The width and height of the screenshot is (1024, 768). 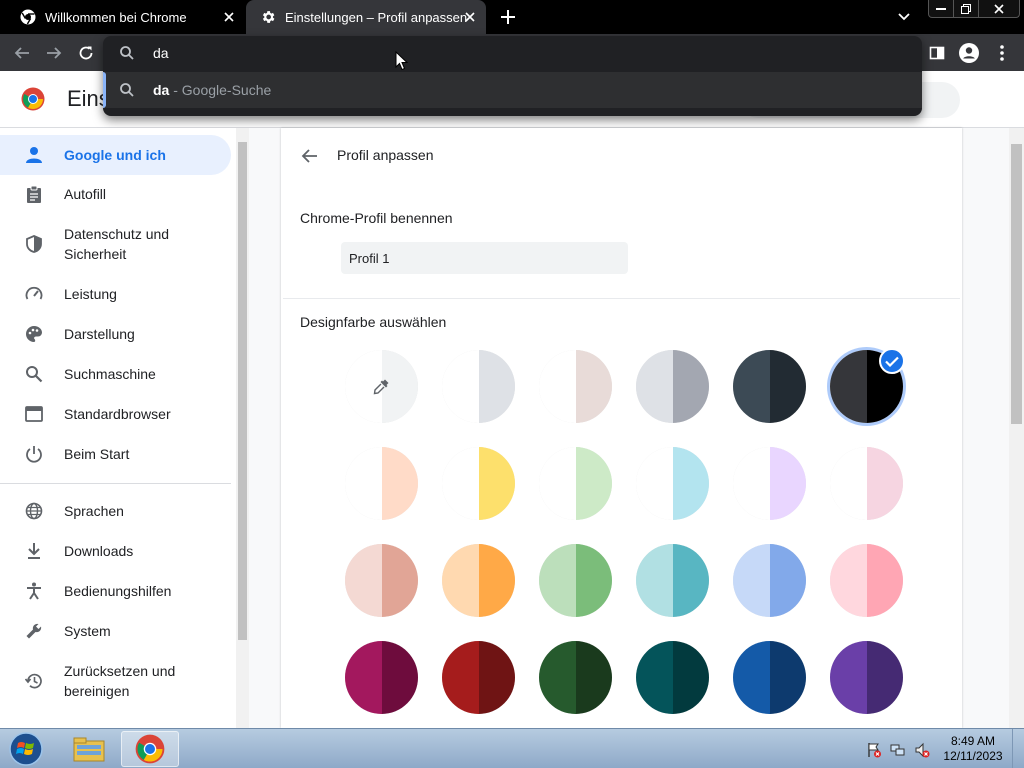 What do you see at coordinates (1018, 748) in the screenshot?
I see `show-desktop-button` at bounding box center [1018, 748].